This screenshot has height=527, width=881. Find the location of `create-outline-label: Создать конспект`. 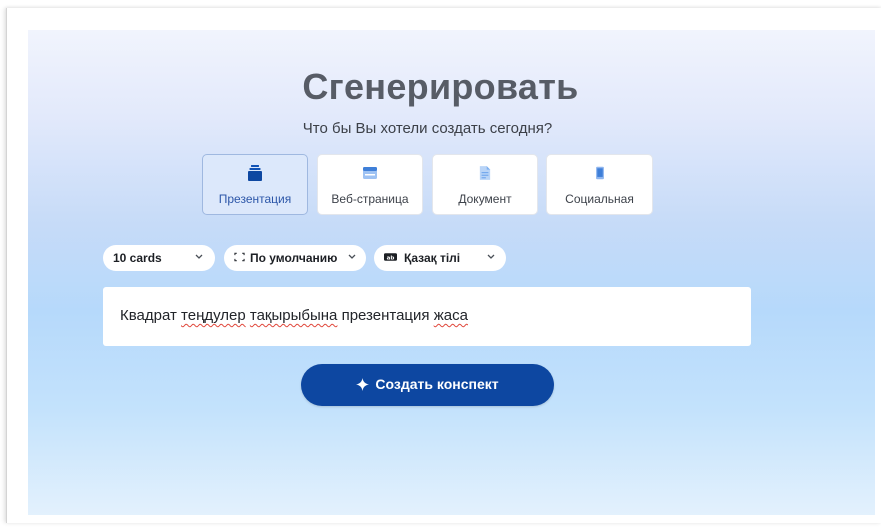

create-outline-label: Создать конспект is located at coordinates (437, 384).